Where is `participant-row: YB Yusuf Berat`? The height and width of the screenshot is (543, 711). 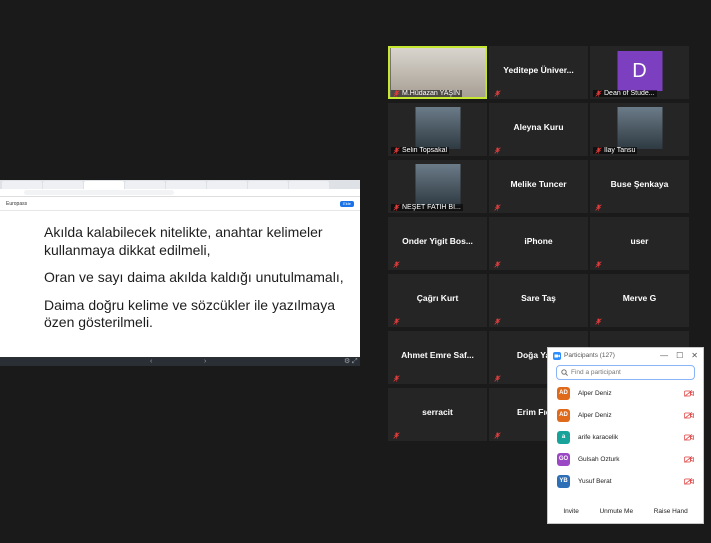 participant-row: YB Yusuf Berat is located at coordinates (625, 481).